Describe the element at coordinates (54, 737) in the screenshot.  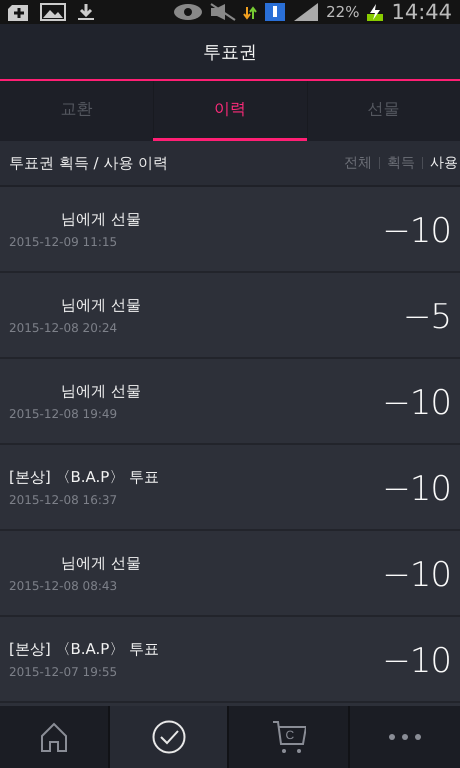
I see `home-icon` at that location.